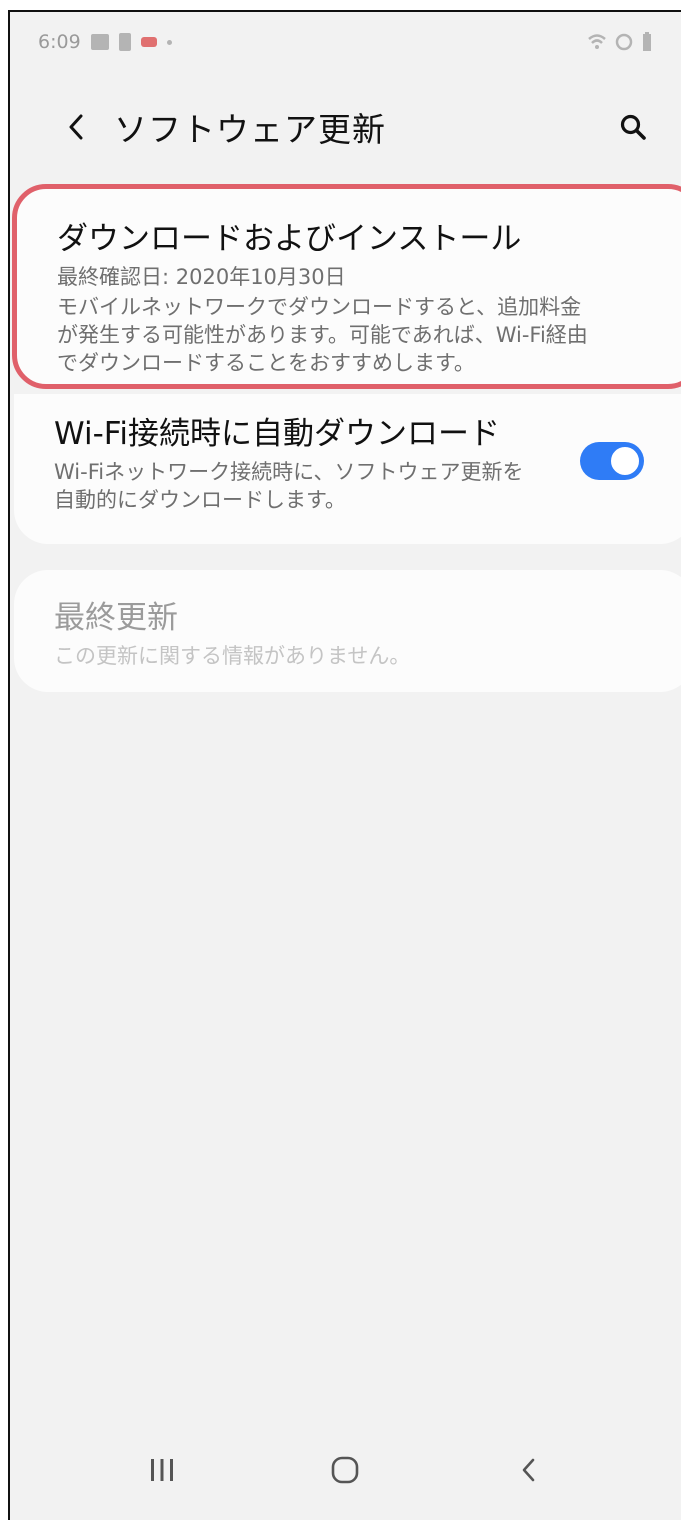  Describe the element at coordinates (232, 656) in the screenshot. I see `last-update-description: この更新に関する情報がありません。` at that location.